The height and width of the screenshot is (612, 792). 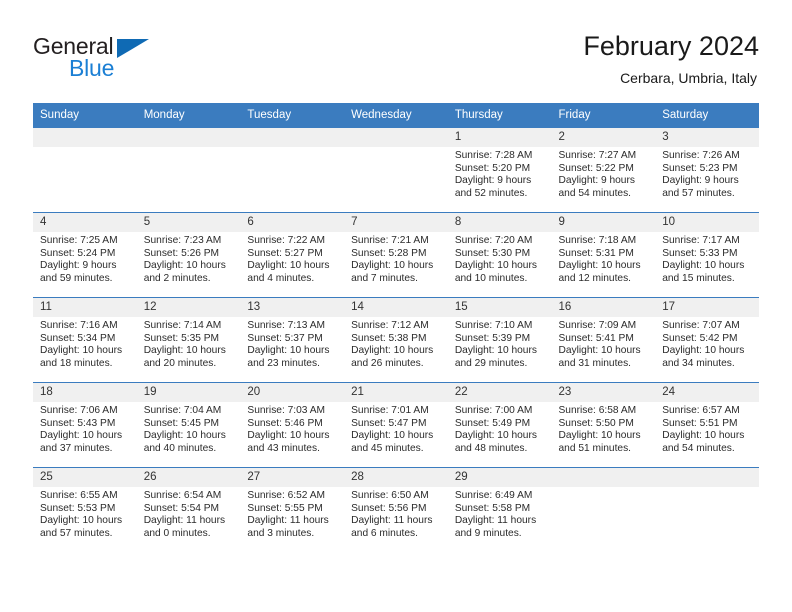 I want to click on daylight-text-line2: and 0 minutes., so click(x=177, y=533).